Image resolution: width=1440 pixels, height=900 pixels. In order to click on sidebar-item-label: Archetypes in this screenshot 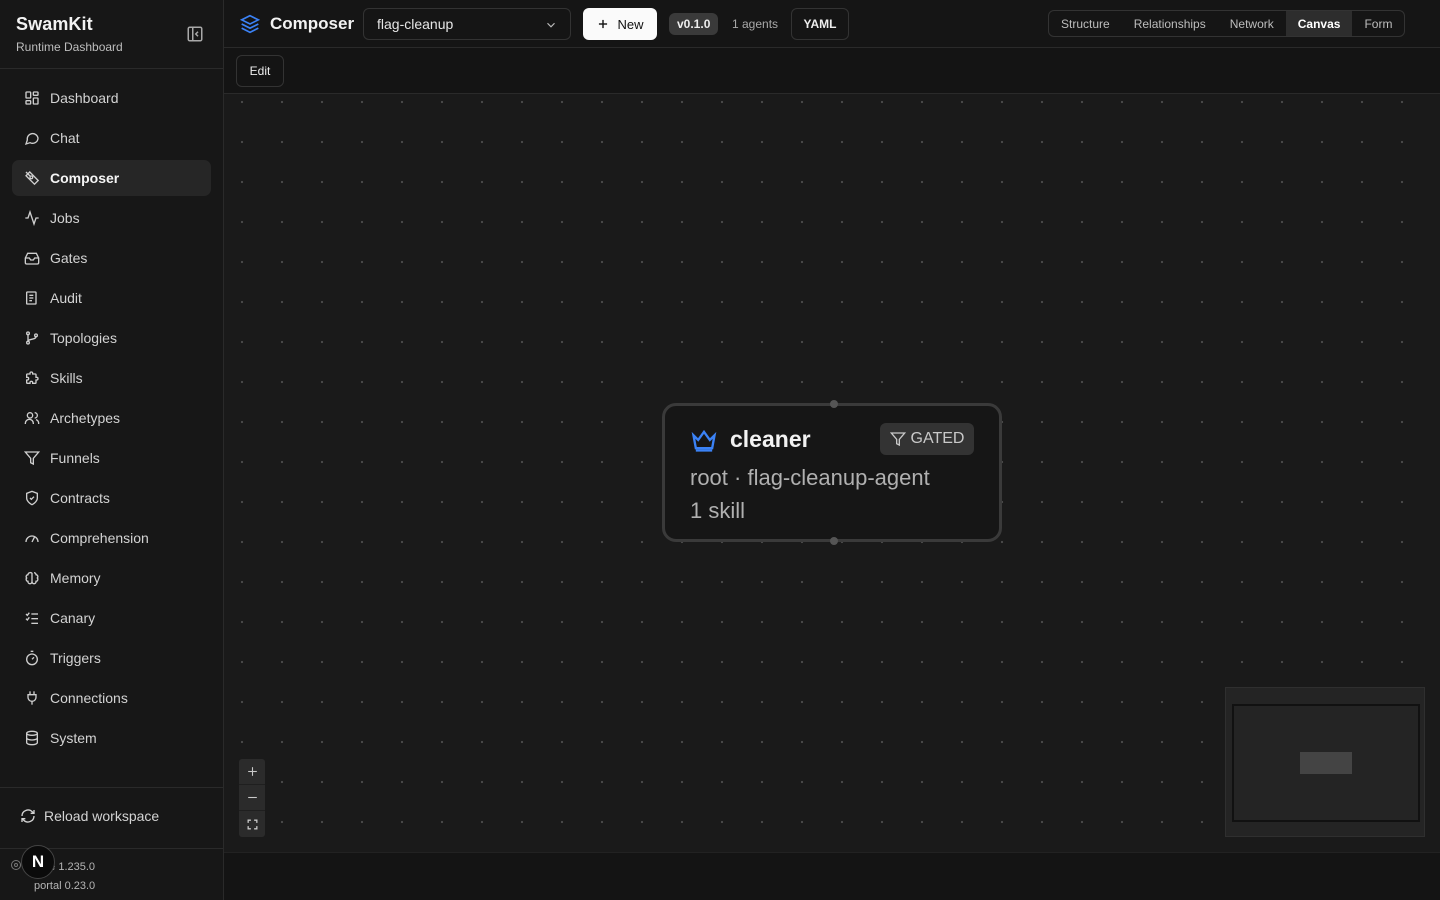, I will do `click(85, 418)`.